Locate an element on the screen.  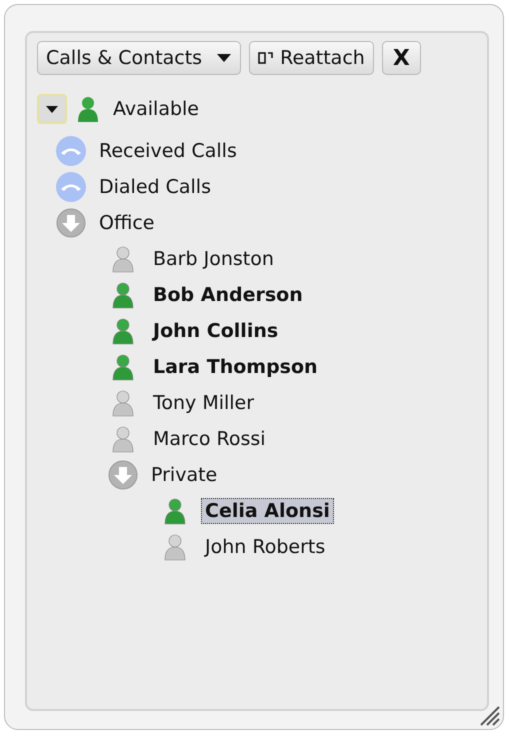
tree-item: John Roberts is located at coordinates (265, 547).